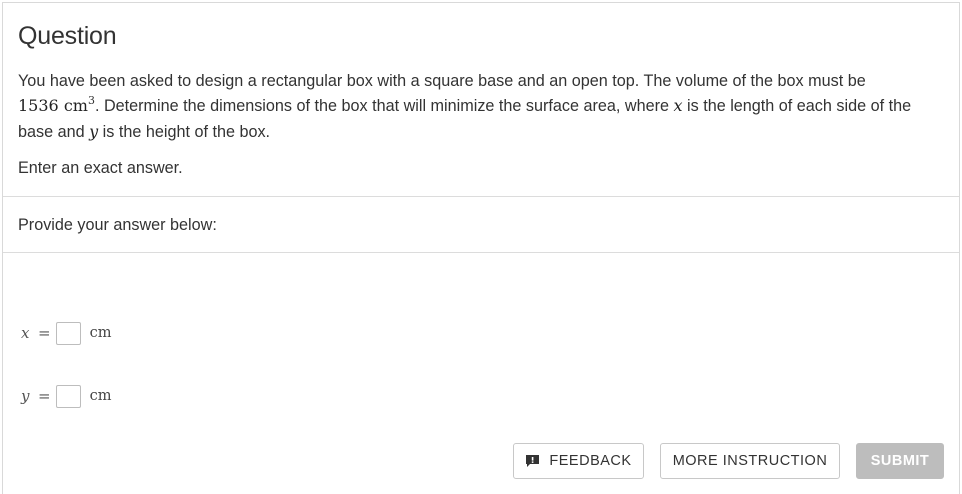  What do you see at coordinates (75, 105) in the screenshot?
I see `volume-unit: cm` at bounding box center [75, 105].